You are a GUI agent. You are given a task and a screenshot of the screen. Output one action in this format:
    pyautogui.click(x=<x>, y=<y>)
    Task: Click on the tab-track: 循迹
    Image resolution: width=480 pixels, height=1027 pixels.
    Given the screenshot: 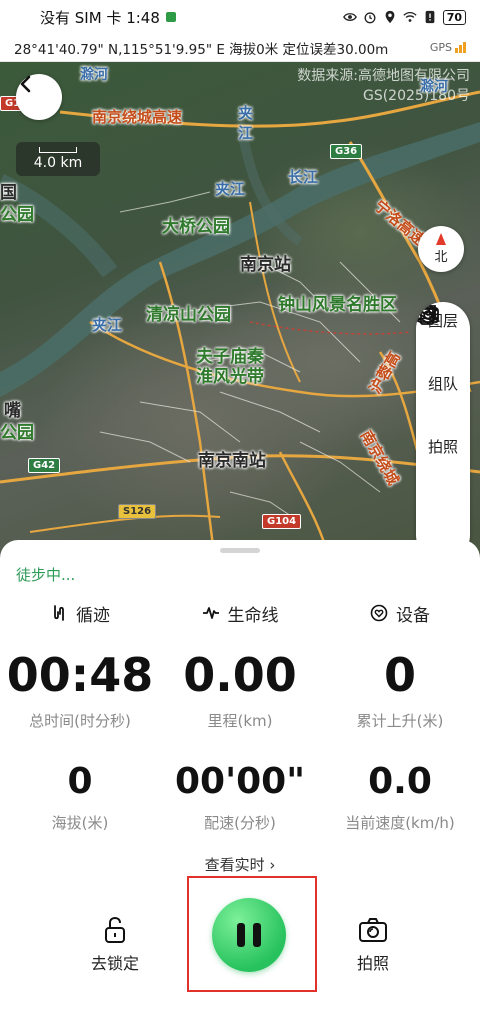 What is the action you would take?
    pyautogui.click(x=80, y=613)
    